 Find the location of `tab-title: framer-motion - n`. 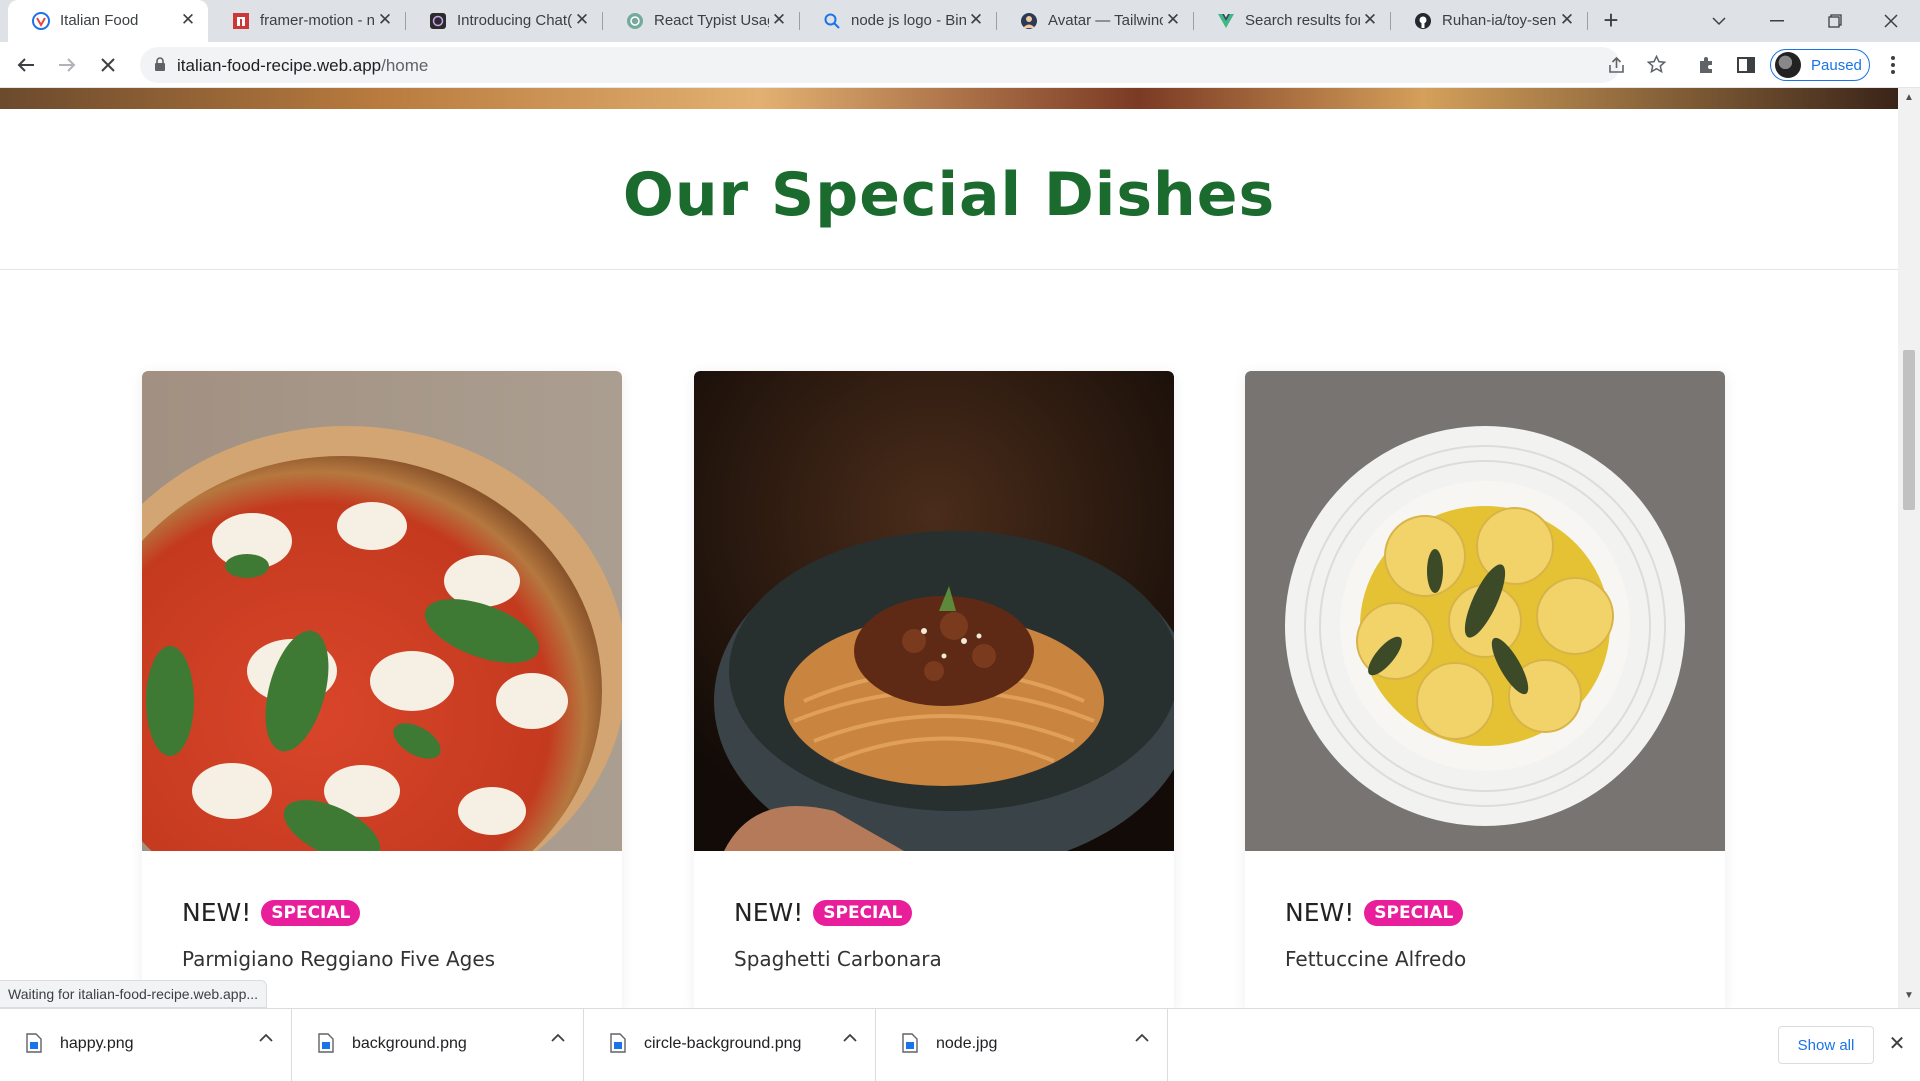

tab-title: framer-motion - n is located at coordinates (317, 20).